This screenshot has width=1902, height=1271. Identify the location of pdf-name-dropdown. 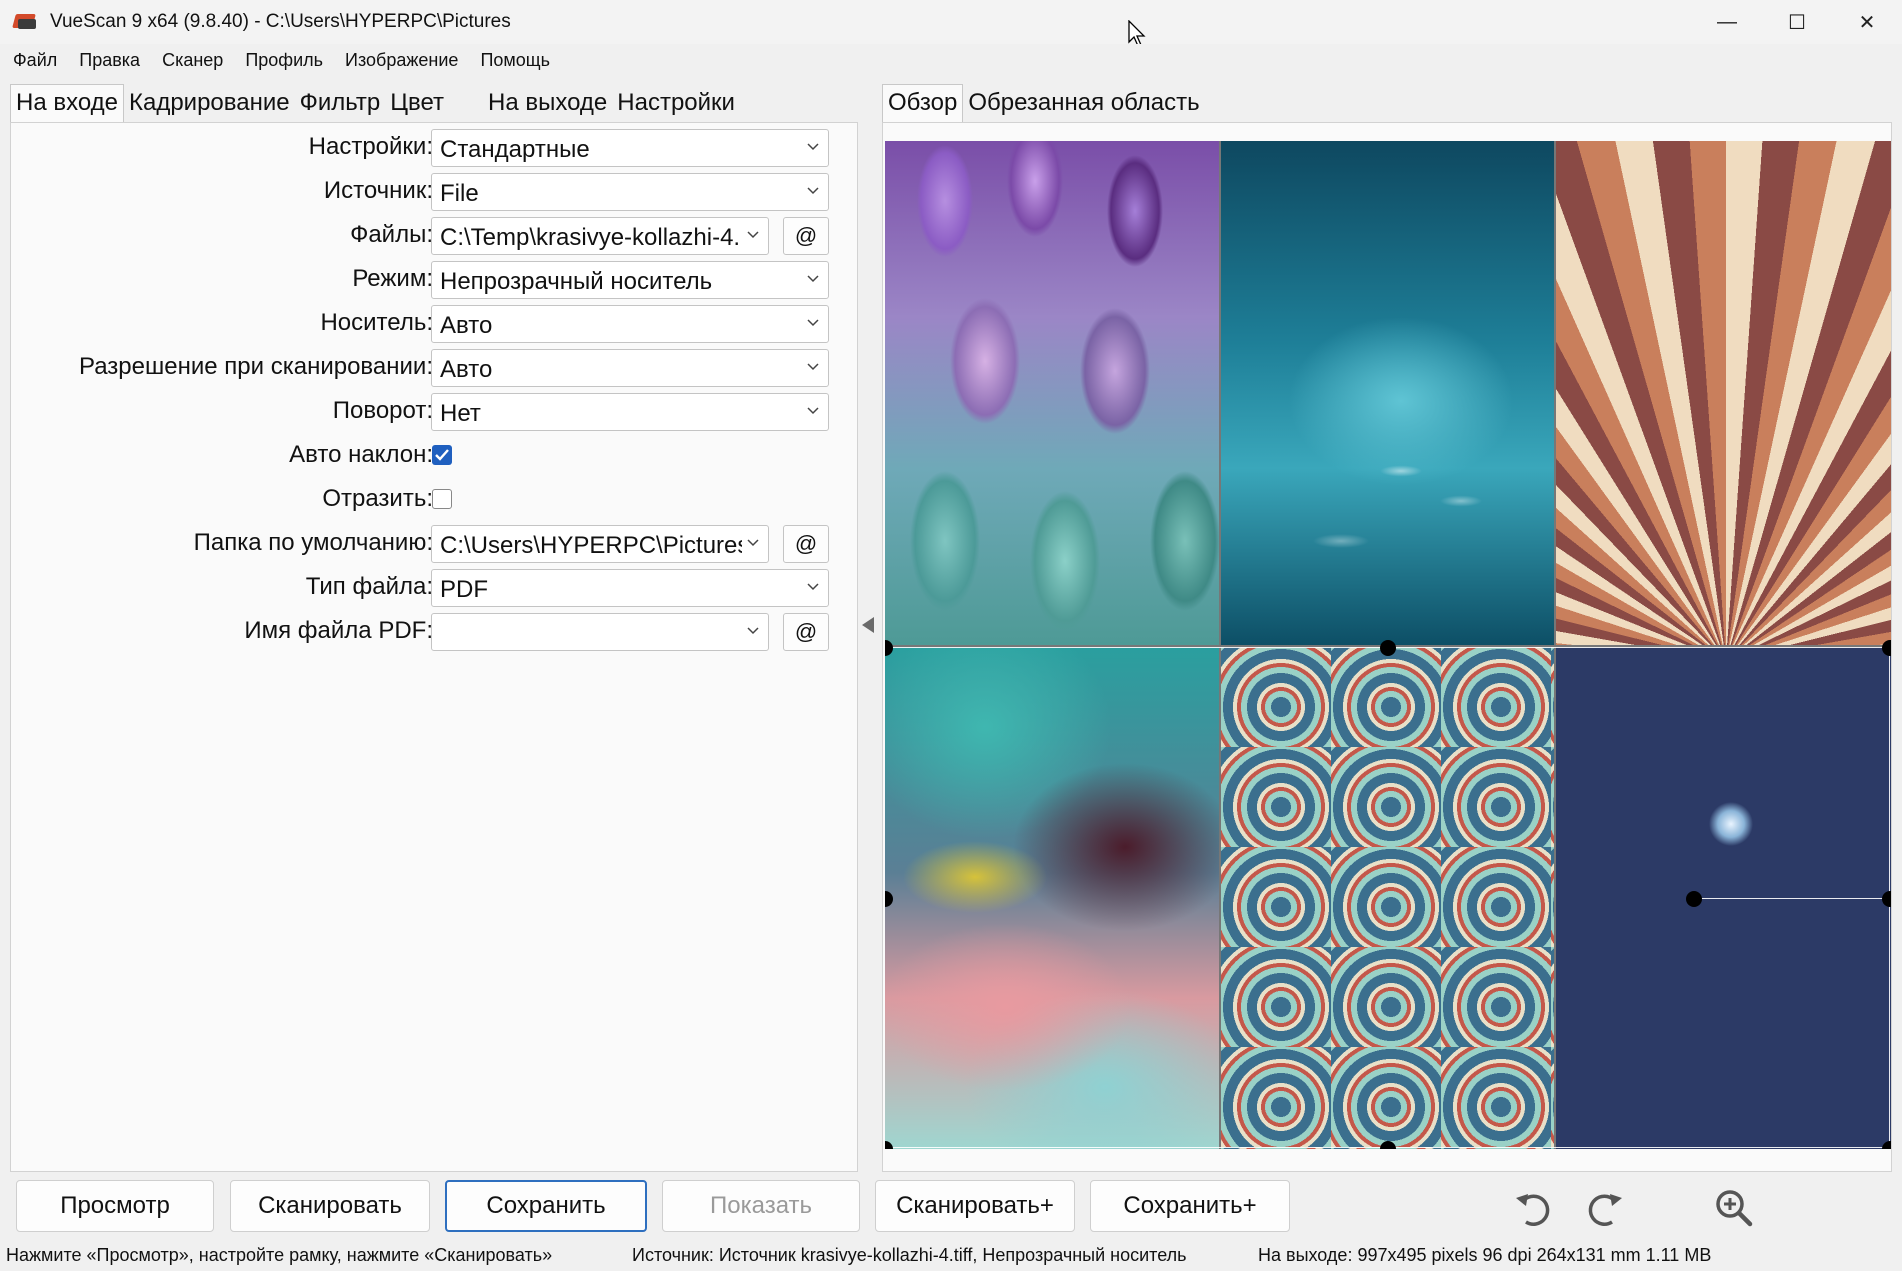
(600, 632).